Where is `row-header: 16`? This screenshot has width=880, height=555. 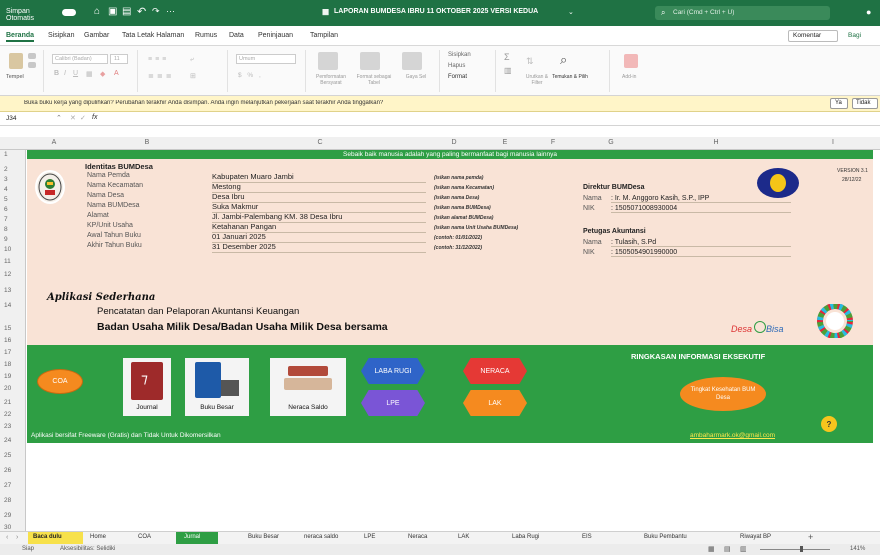 row-header: 16 is located at coordinates (12, 340).